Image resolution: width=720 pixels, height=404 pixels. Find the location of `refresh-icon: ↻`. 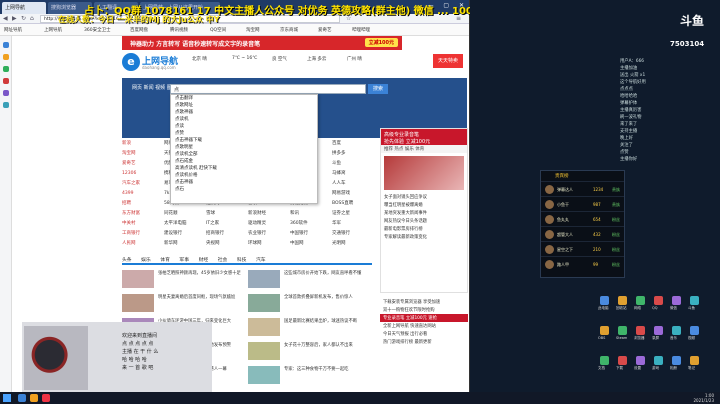

refresh-icon: ↻ is located at coordinates (23, 18).